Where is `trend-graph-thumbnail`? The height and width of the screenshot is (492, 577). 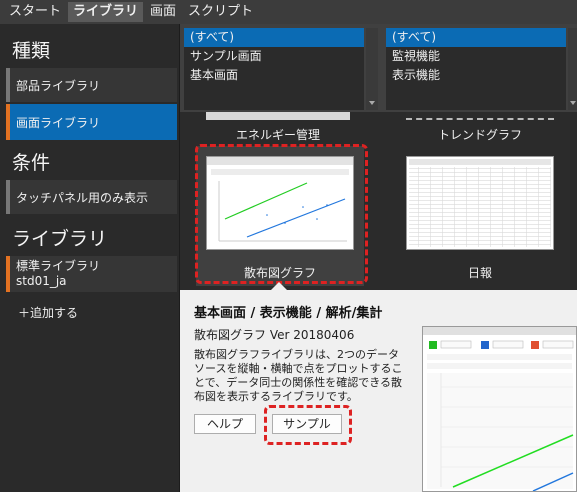 trend-graph-thumbnail is located at coordinates (480, 116).